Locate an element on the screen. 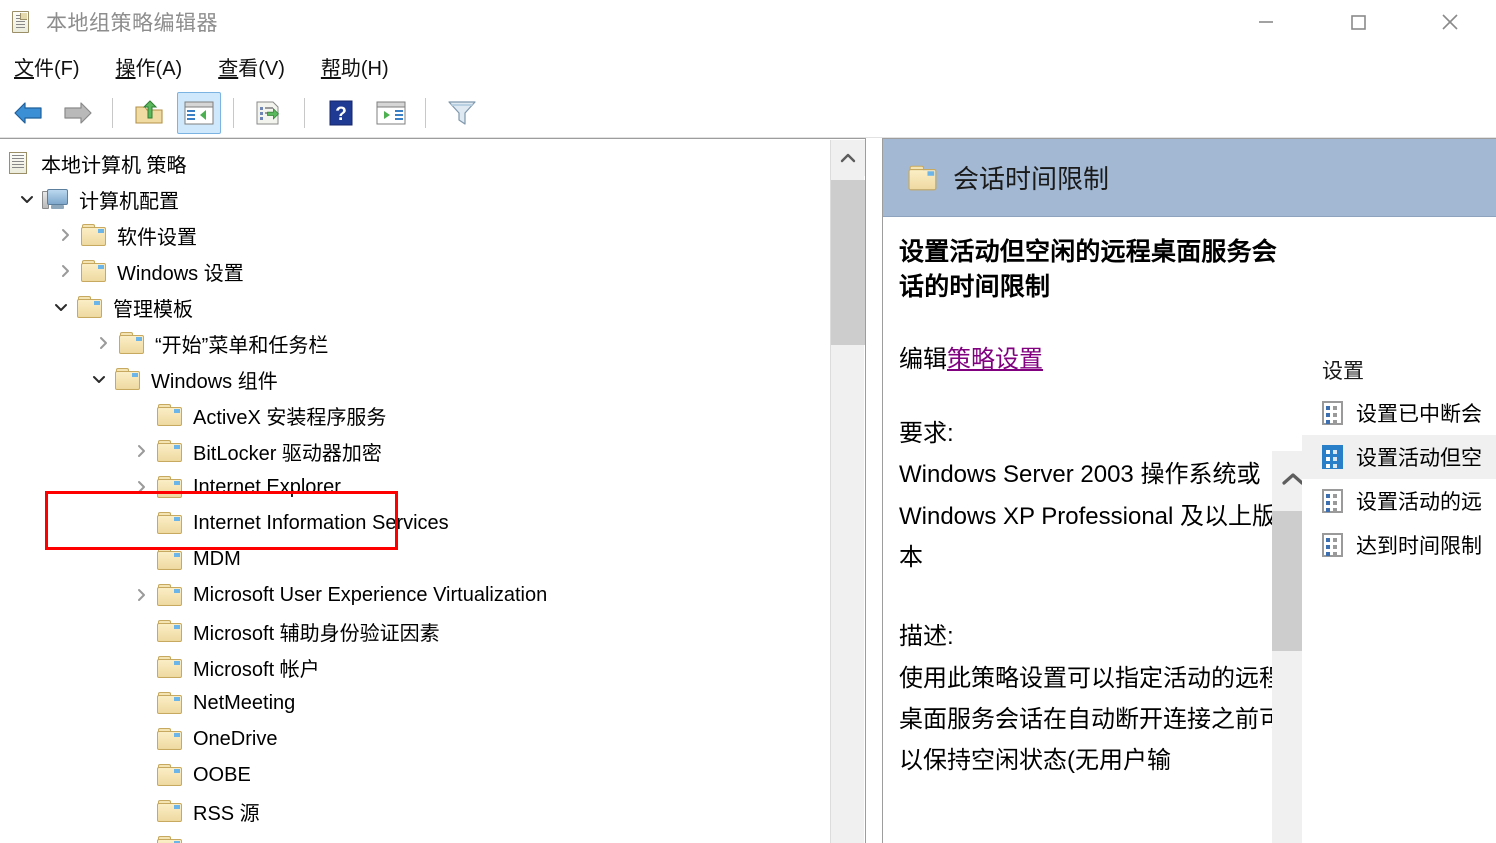  filter-button is located at coordinates (462, 113).